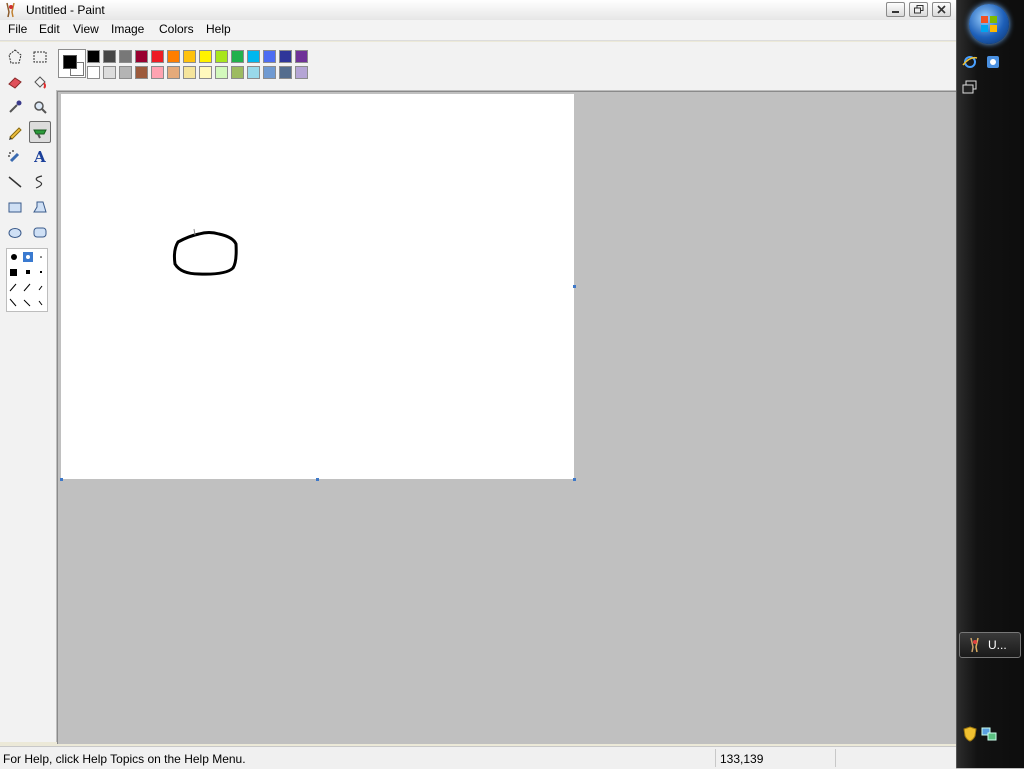  Describe the element at coordinates (974, 645) in the screenshot. I see `paint-taskbar-icon` at that location.